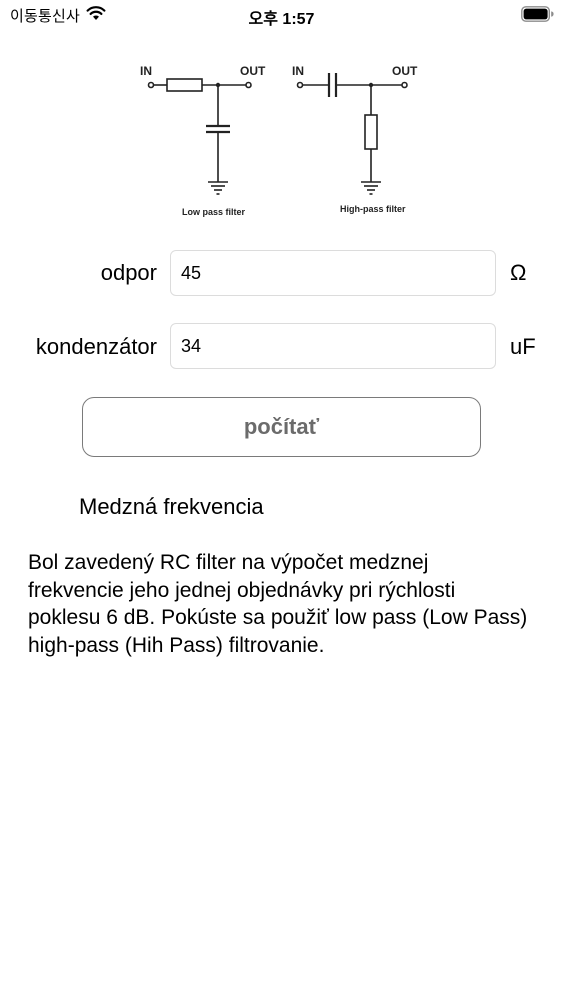 This screenshot has width=563, height=1000. What do you see at coordinates (96, 346) in the screenshot?
I see `capacitor-label: kondenzátor` at bounding box center [96, 346].